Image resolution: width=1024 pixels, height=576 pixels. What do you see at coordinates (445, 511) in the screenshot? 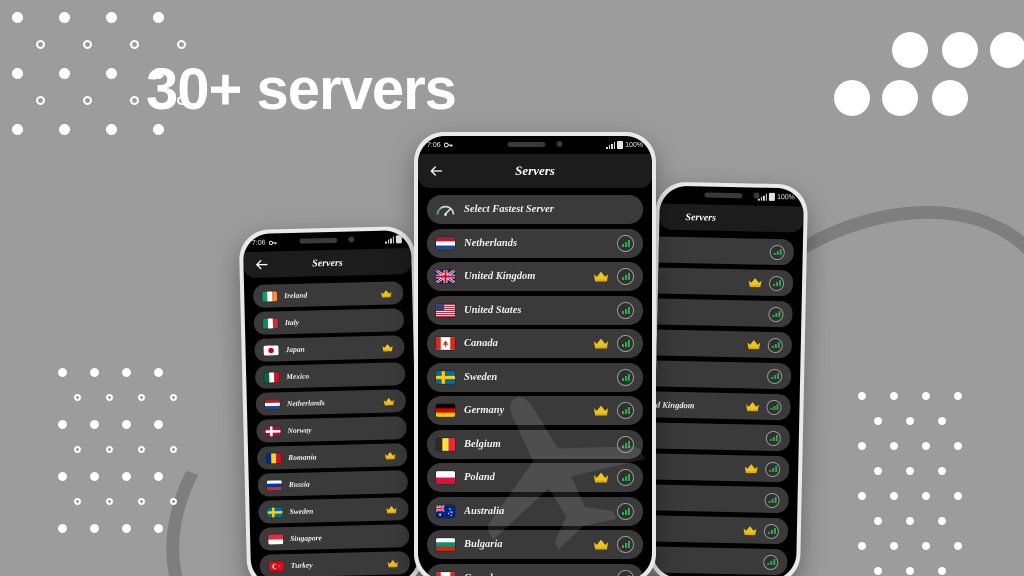
I see `flag-icon-australia` at bounding box center [445, 511].